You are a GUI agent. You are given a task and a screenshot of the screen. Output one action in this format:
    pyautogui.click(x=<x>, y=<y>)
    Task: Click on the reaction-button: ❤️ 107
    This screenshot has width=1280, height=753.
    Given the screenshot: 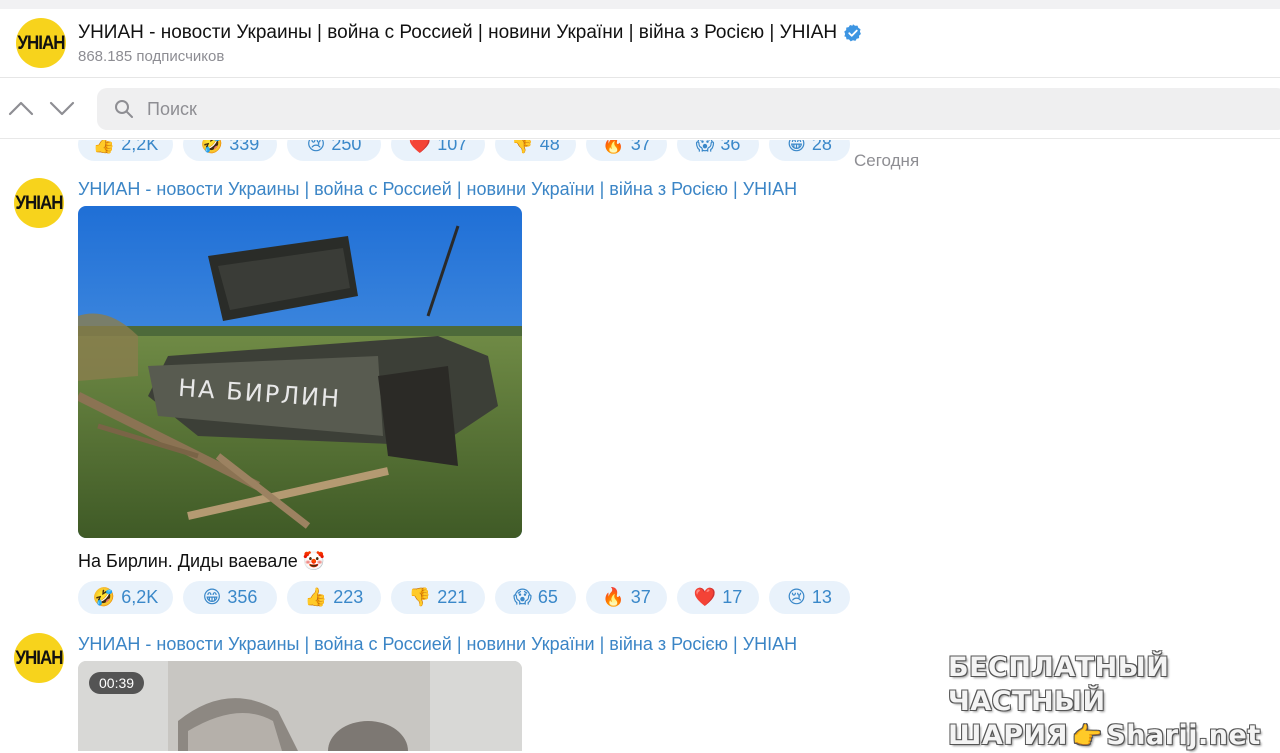 What is the action you would take?
    pyautogui.click(x=438, y=150)
    